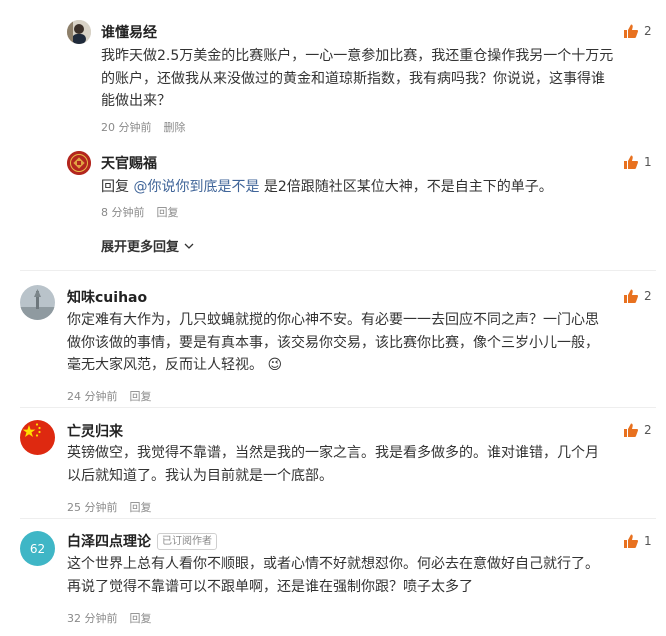 This screenshot has width=666, height=636. What do you see at coordinates (95, 431) in the screenshot?
I see `comment-author-name: 亡灵归来` at bounding box center [95, 431].